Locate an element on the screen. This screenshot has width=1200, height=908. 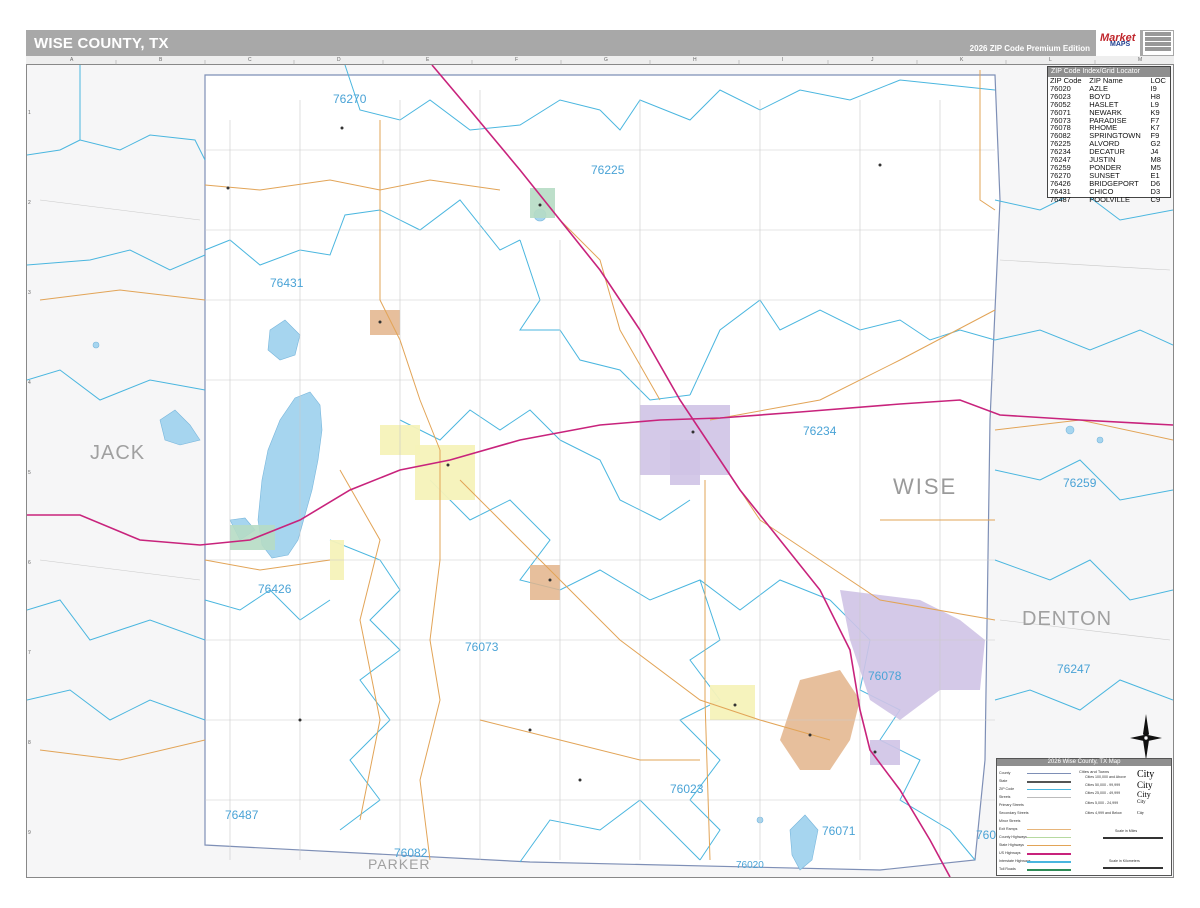
grid-row-number: 7 is located at coordinates (29, 653).